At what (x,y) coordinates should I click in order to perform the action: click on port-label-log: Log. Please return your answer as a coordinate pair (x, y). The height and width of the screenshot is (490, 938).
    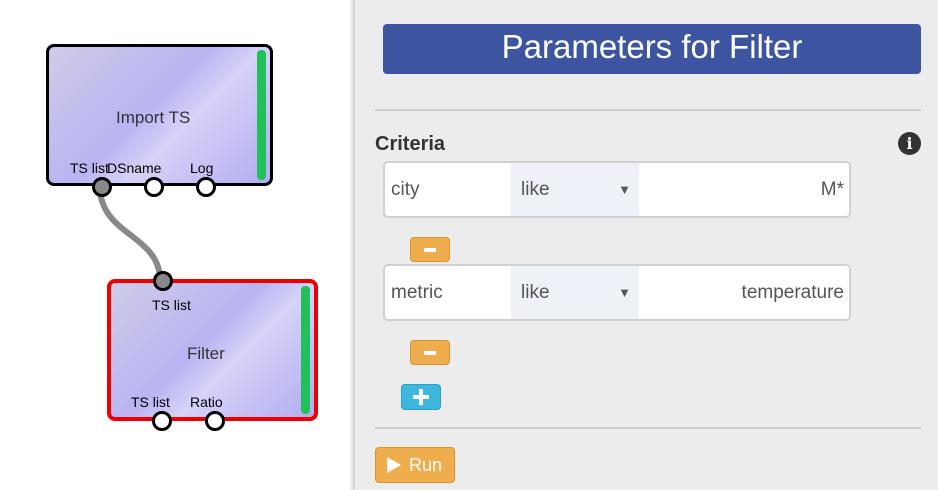
    Looking at the image, I should click on (202, 168).